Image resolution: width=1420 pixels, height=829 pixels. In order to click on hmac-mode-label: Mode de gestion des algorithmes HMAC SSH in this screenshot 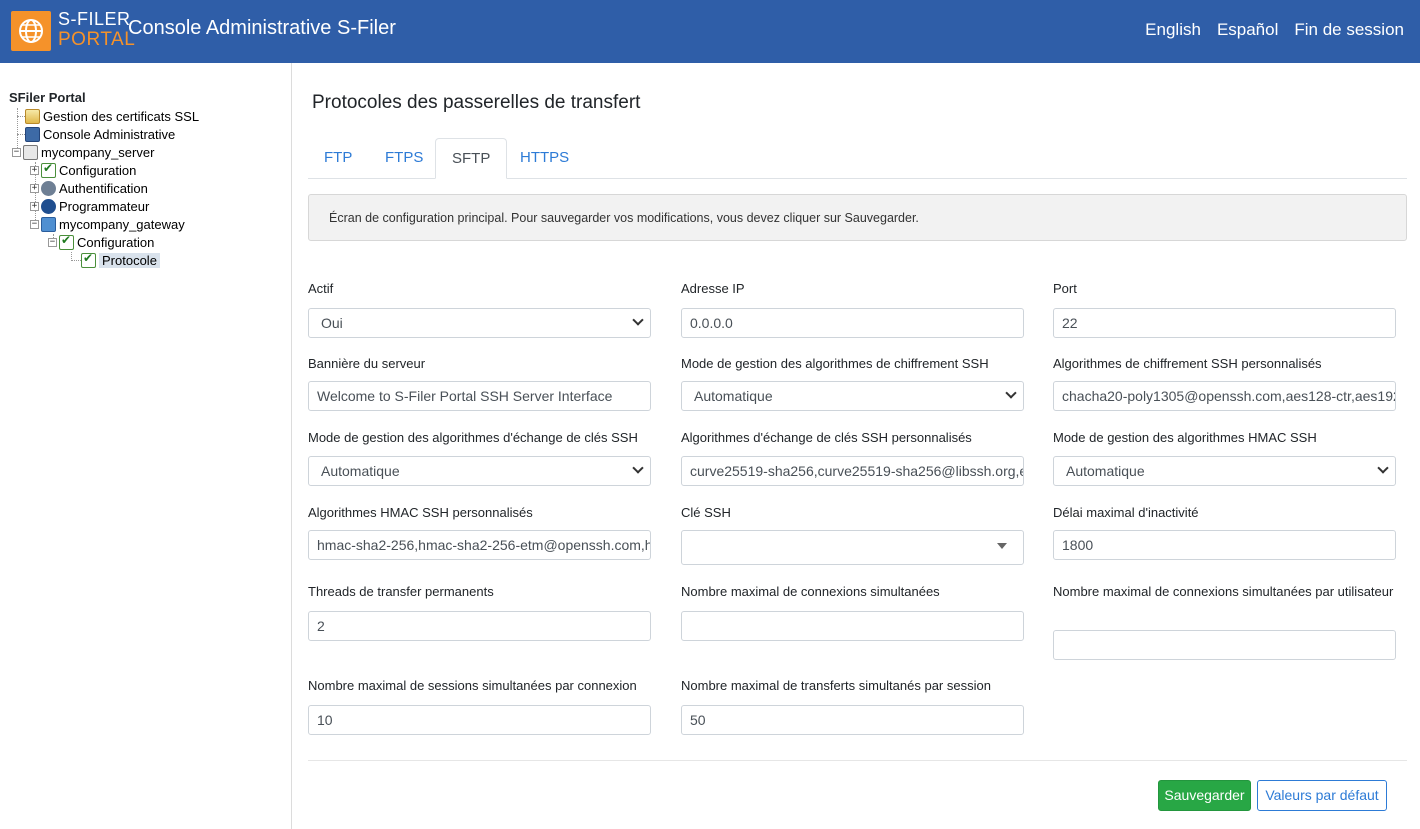, I will do `click(1185, 437)`.